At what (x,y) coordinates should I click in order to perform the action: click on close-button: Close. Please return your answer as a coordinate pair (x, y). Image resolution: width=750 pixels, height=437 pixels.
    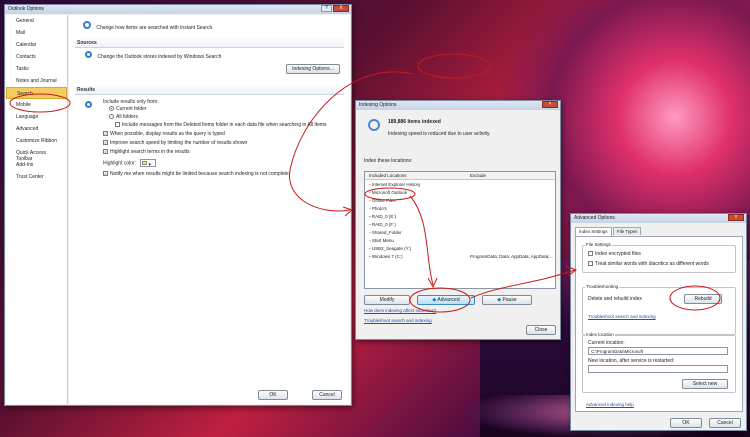
    Looking at the image, I should click on (541, 330).